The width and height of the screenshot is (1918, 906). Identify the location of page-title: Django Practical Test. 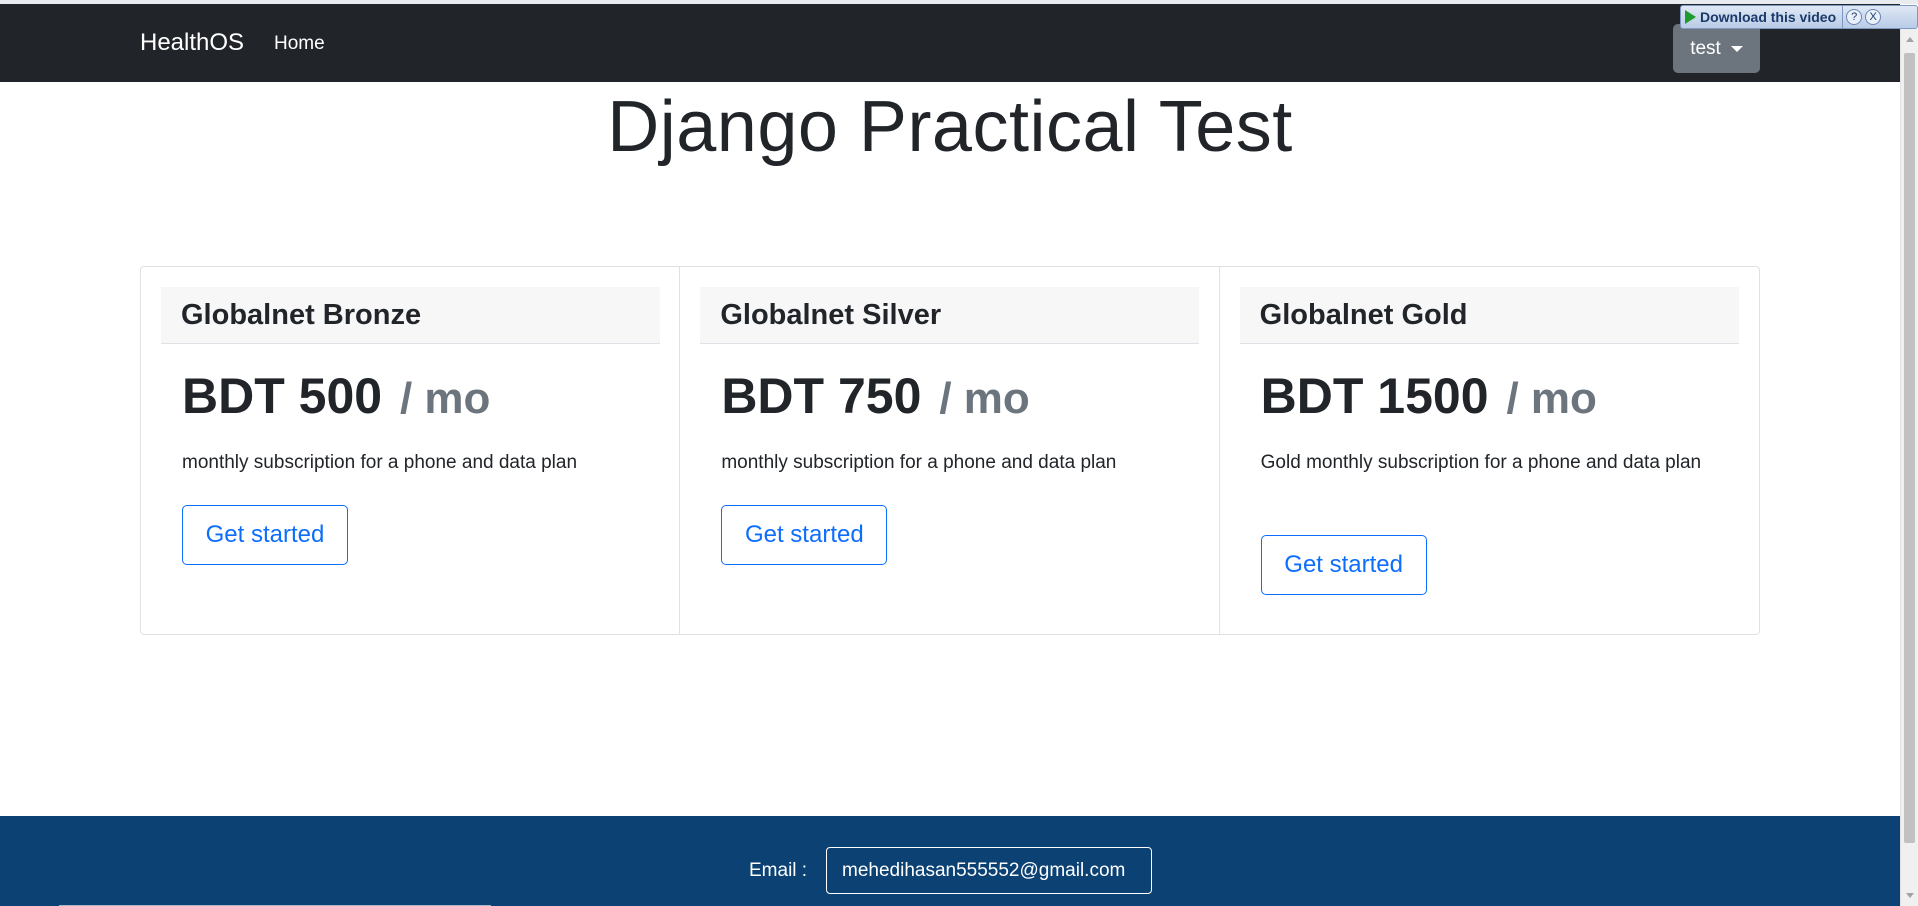
(950, 127).